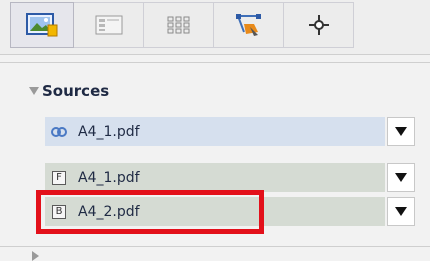  I want to click on tab-crosshair, so click(319, 25).